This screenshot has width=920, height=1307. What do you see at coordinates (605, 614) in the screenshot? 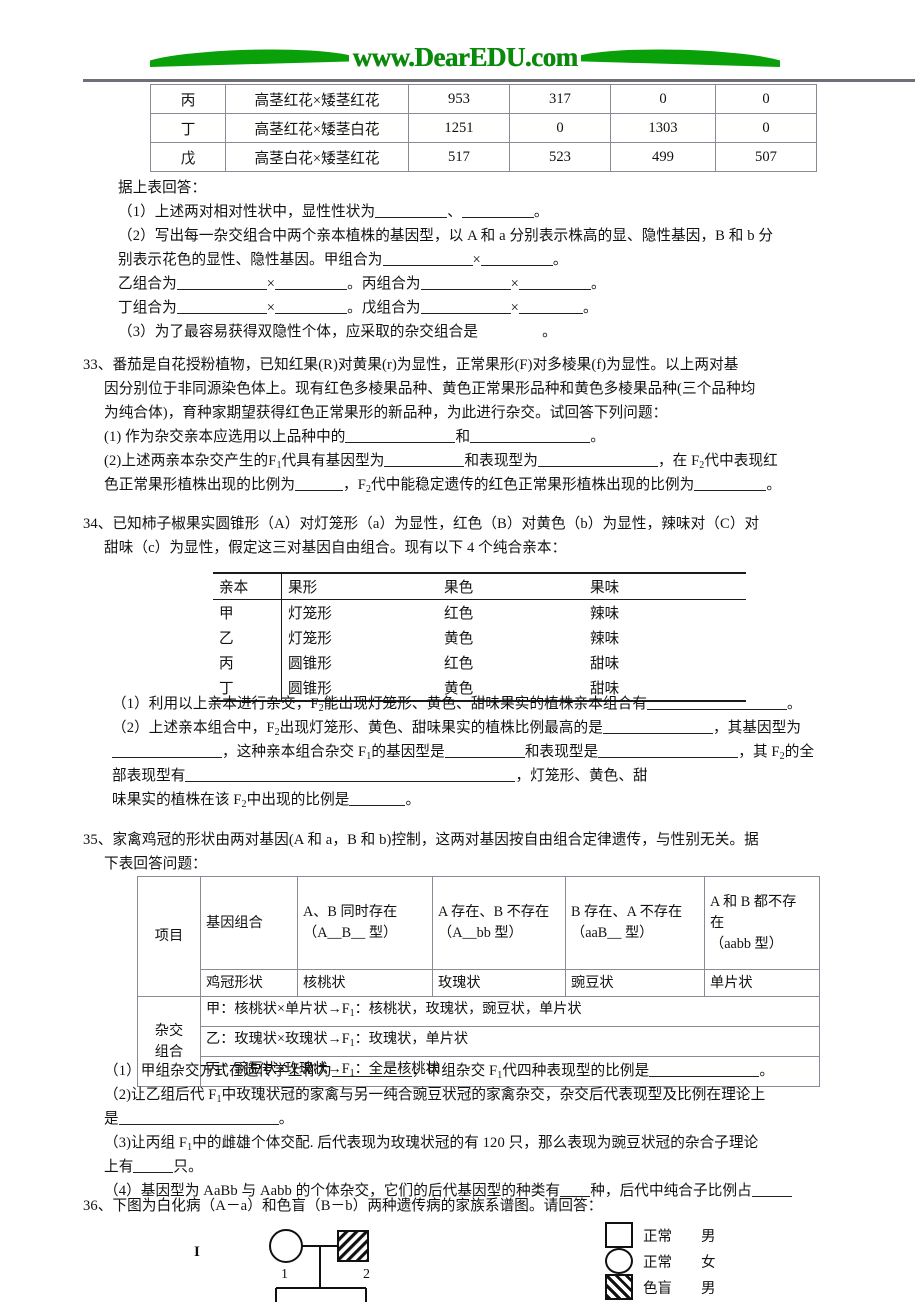
I see `cell-taste: 辣味` at bounding box center [605, 614].